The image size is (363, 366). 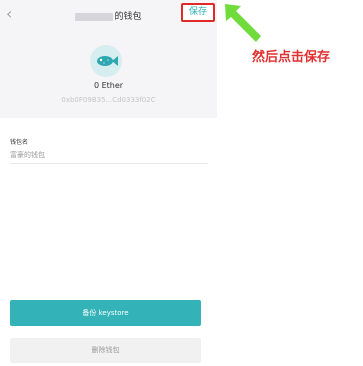 I want to click on wallet-name-label: 钱包名, so click(x=19, y=142).